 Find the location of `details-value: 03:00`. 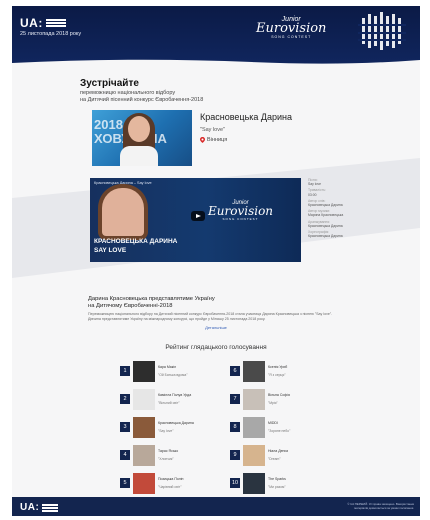

details-value: 03:00 is located at coordinates (312, 194).